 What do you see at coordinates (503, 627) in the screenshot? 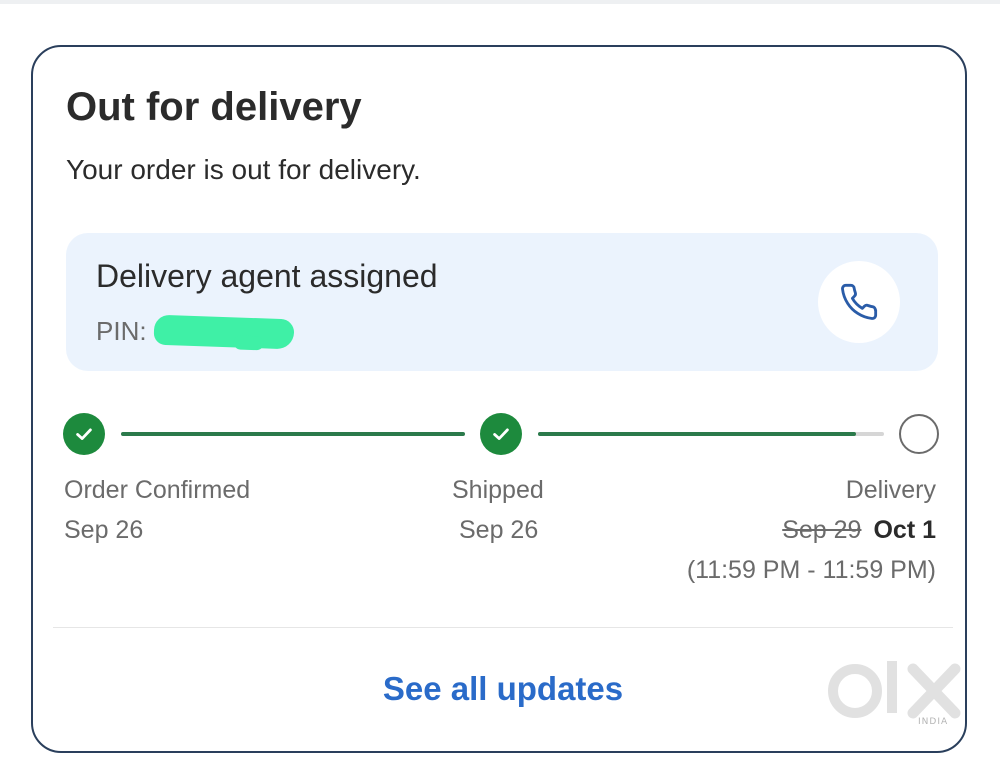
I see `footer-divider` at bounding box center [503, 627].